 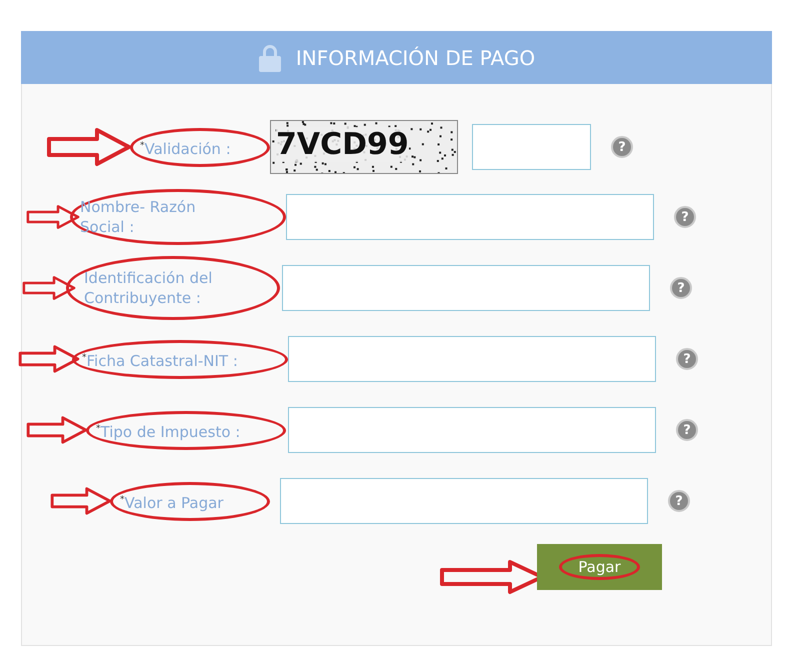 I want to click on field-label: $^{*}$Ficha Catastral-NIT :, so click(x=160, y=360).